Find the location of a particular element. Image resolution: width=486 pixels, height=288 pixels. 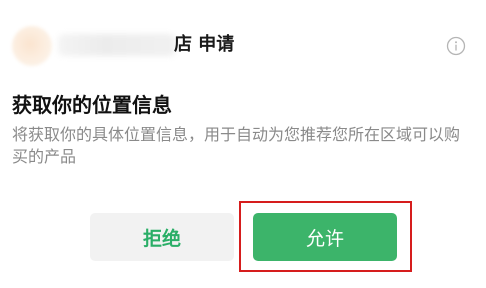

blurred-app-name is located at coordinates (117, 45).